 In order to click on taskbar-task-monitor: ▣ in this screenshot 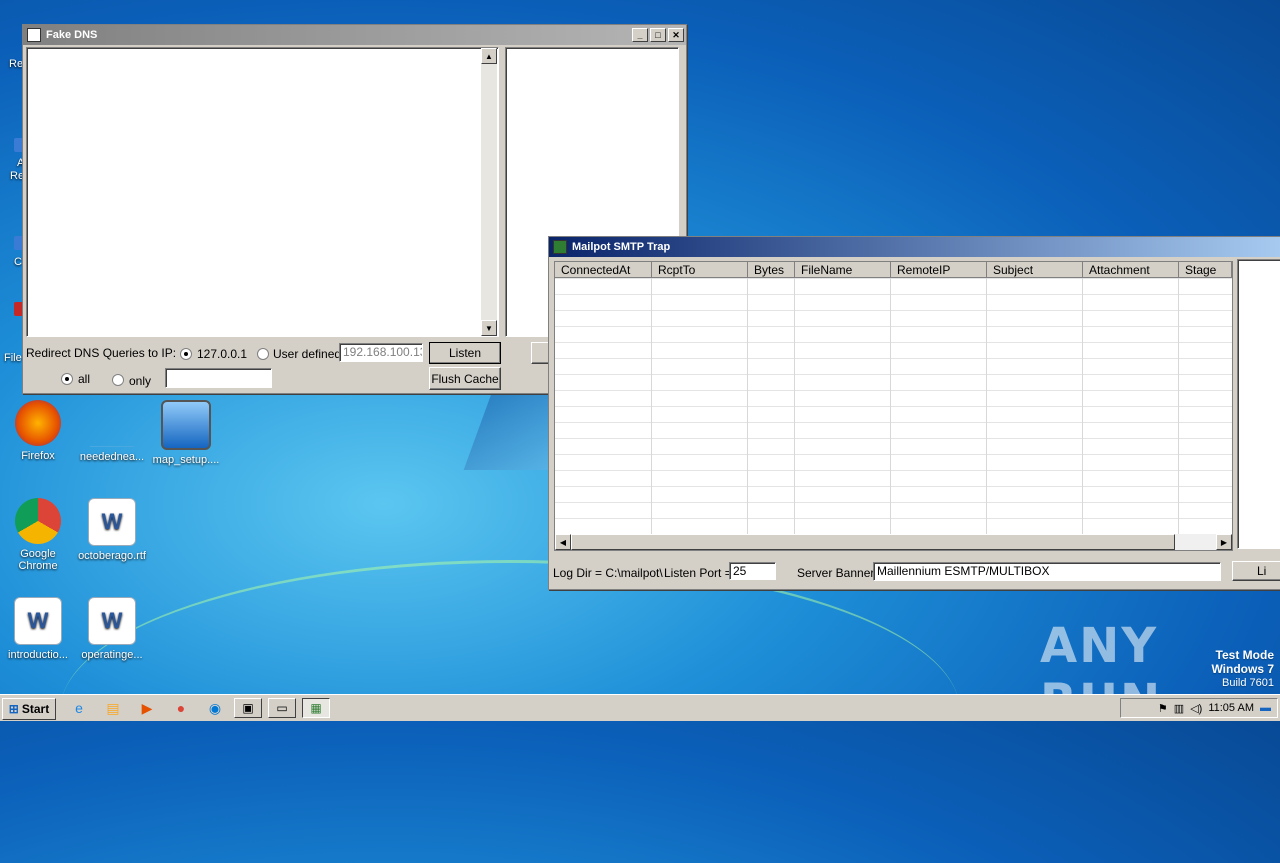, I will do `click(248, 708)`.